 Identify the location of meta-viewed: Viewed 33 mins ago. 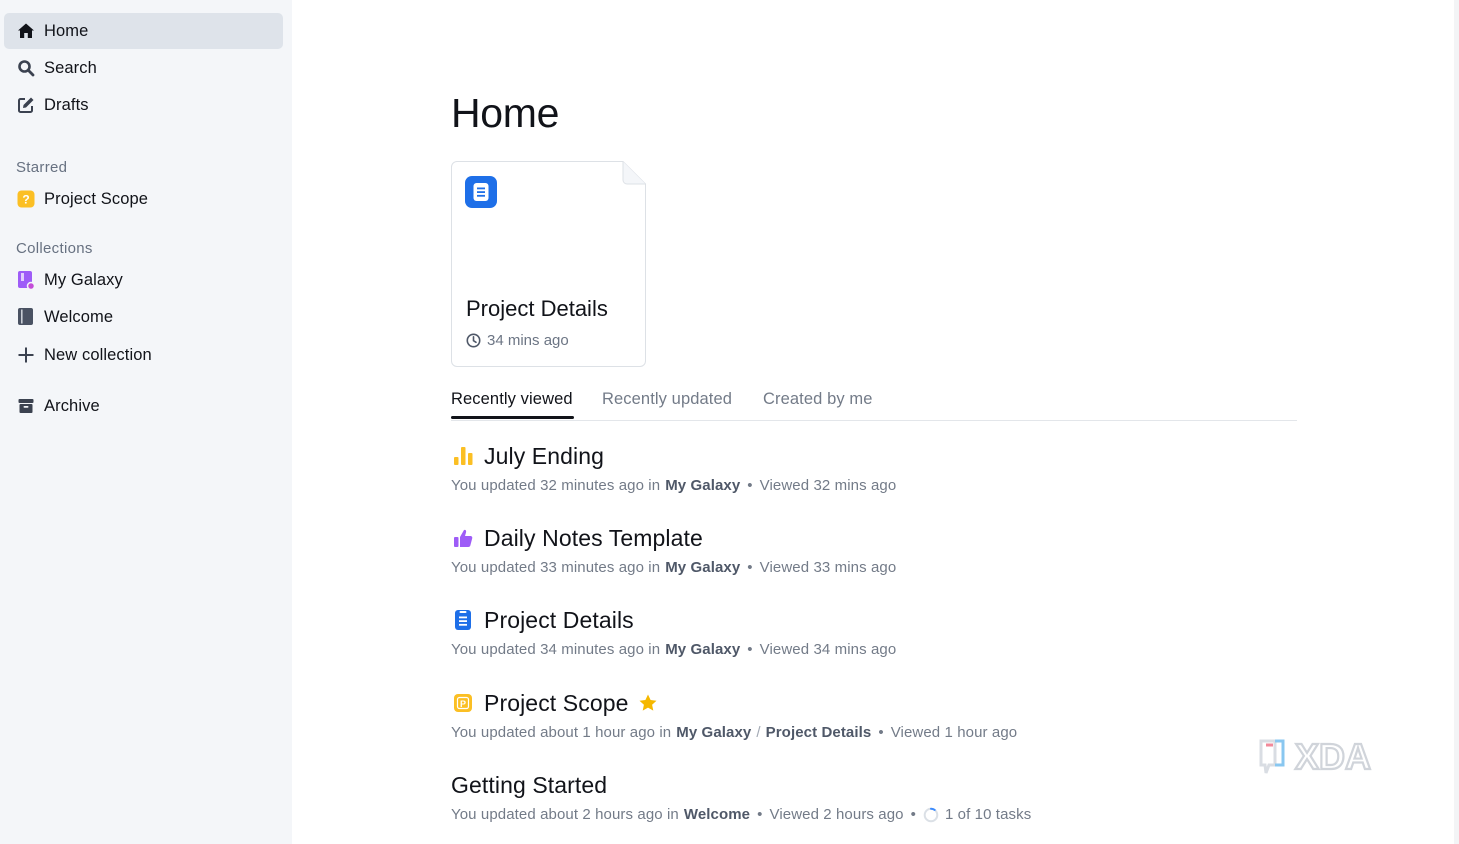
(828, 567).